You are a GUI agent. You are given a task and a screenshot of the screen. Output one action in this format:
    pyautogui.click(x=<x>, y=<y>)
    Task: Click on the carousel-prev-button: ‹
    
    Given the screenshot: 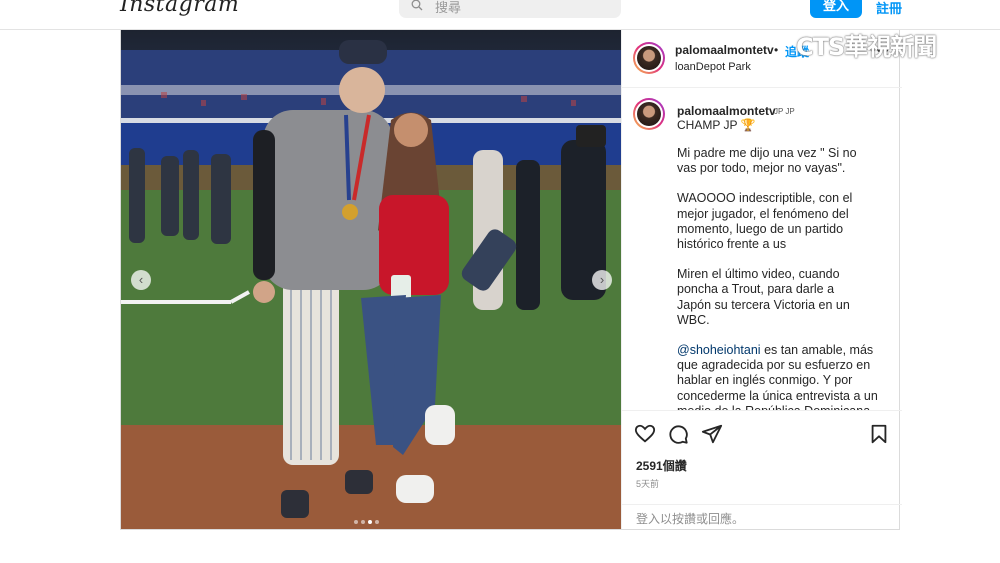 What is the action you would take?
    pyautogui.click(x=141, y=280)
    